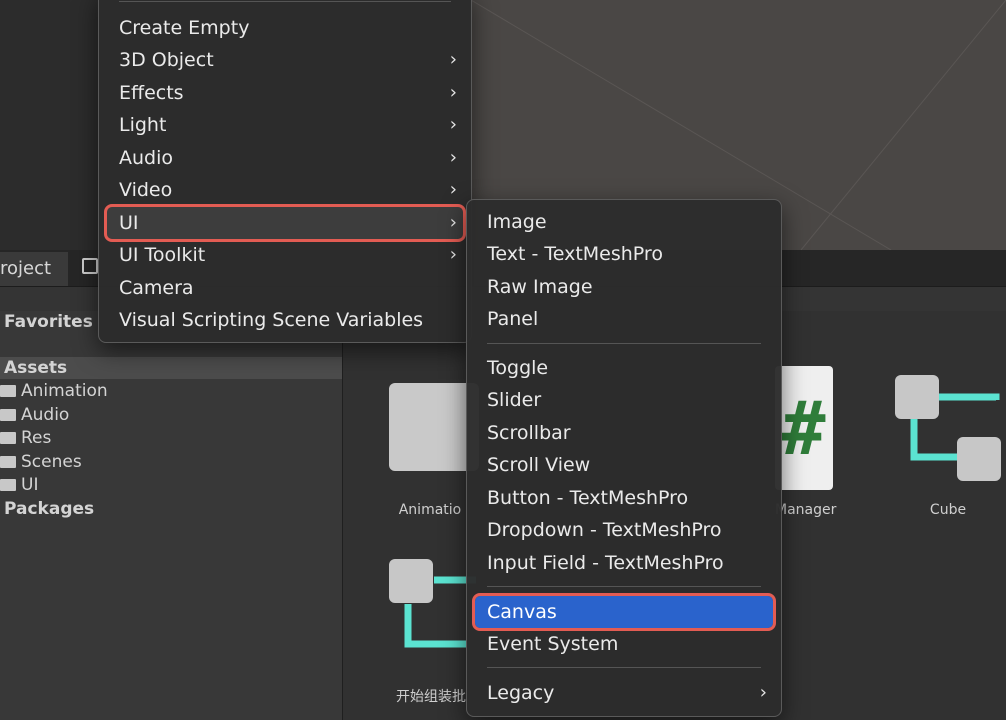  I want to click on submenu-item-dropdown-textmeshpro: Dropdown - TextMeshPro, so click(624, 530).